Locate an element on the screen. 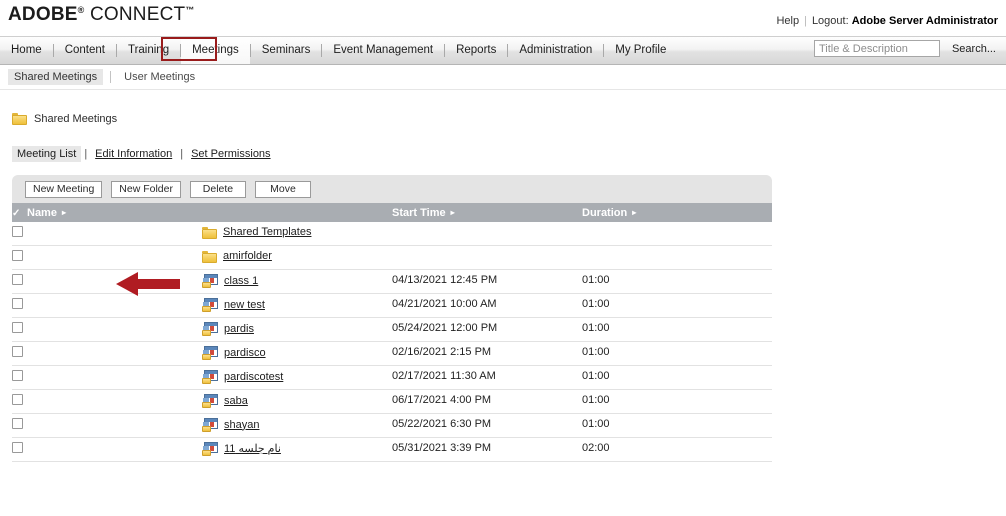  row-name-link: pardis is located at coordinates (239, 329).